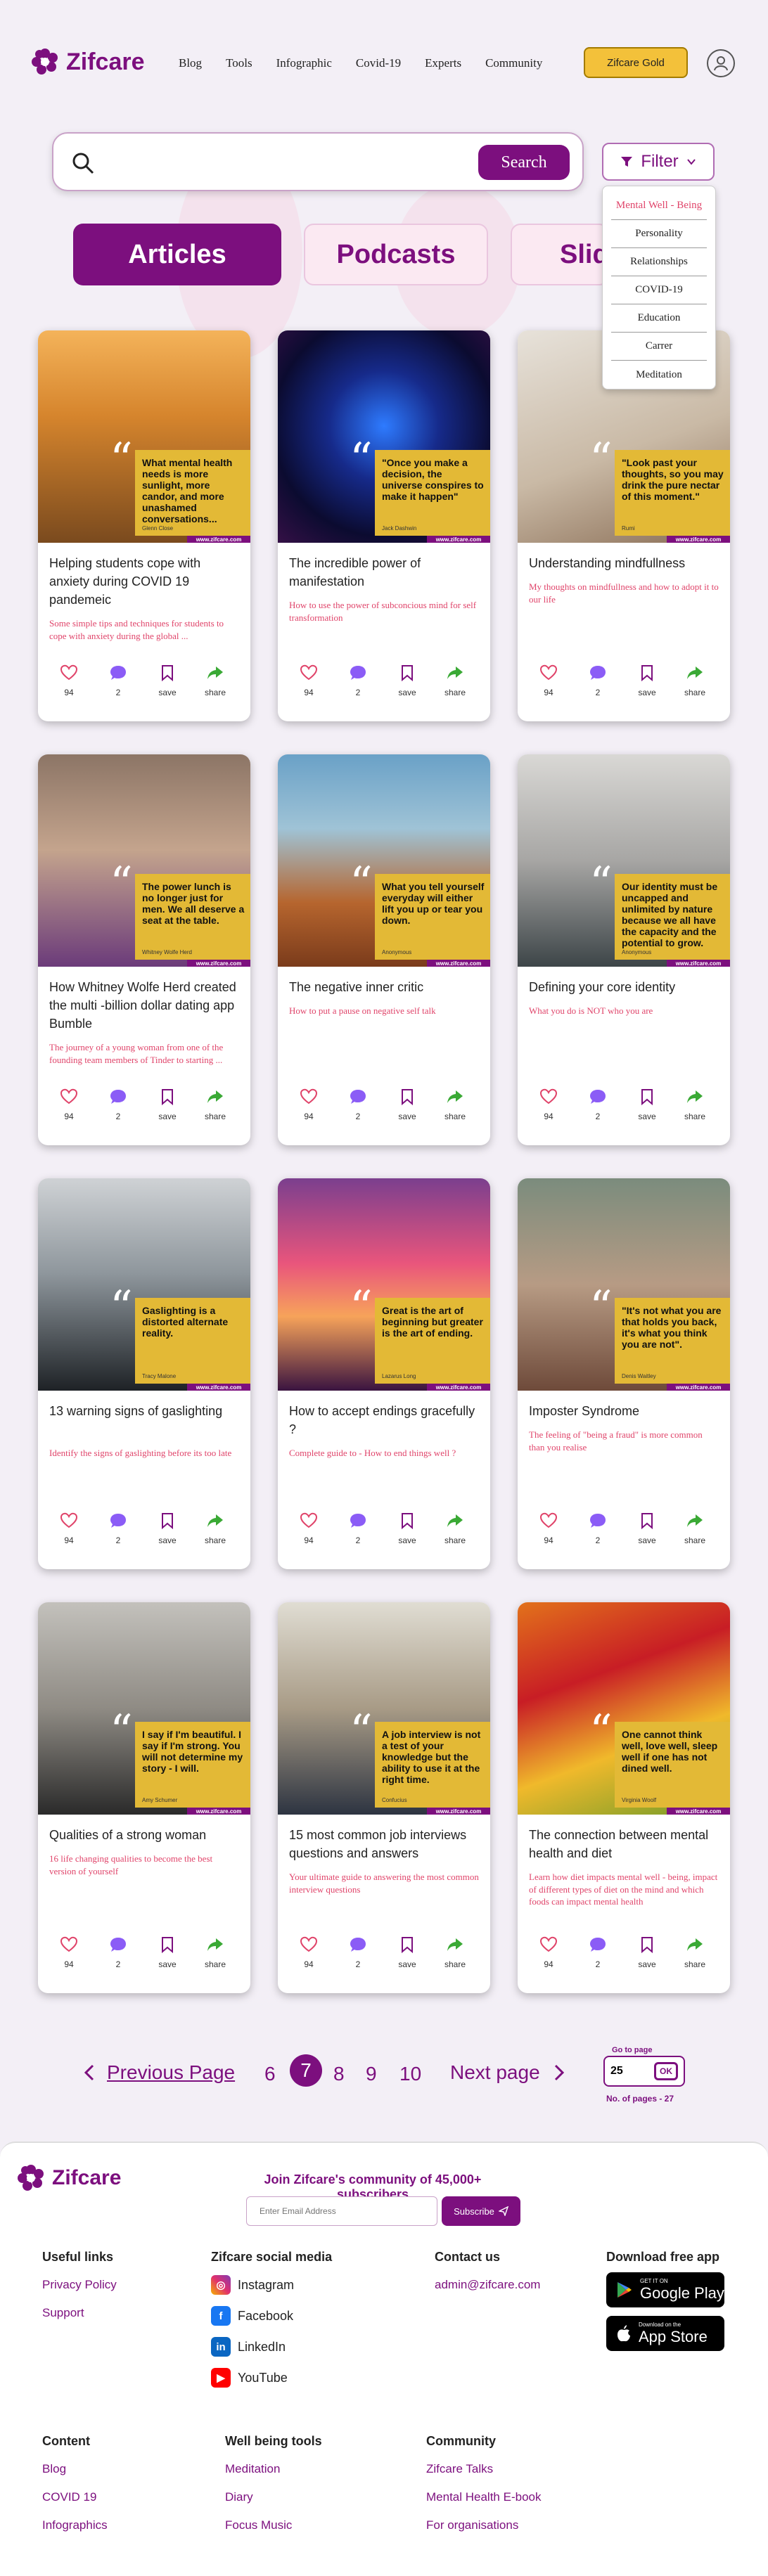 This screenshot has height=2576, width=768. Describe the element at coordinates (659, 234) in the screenshot. I see `filter-option-personality: Personality` at that location.